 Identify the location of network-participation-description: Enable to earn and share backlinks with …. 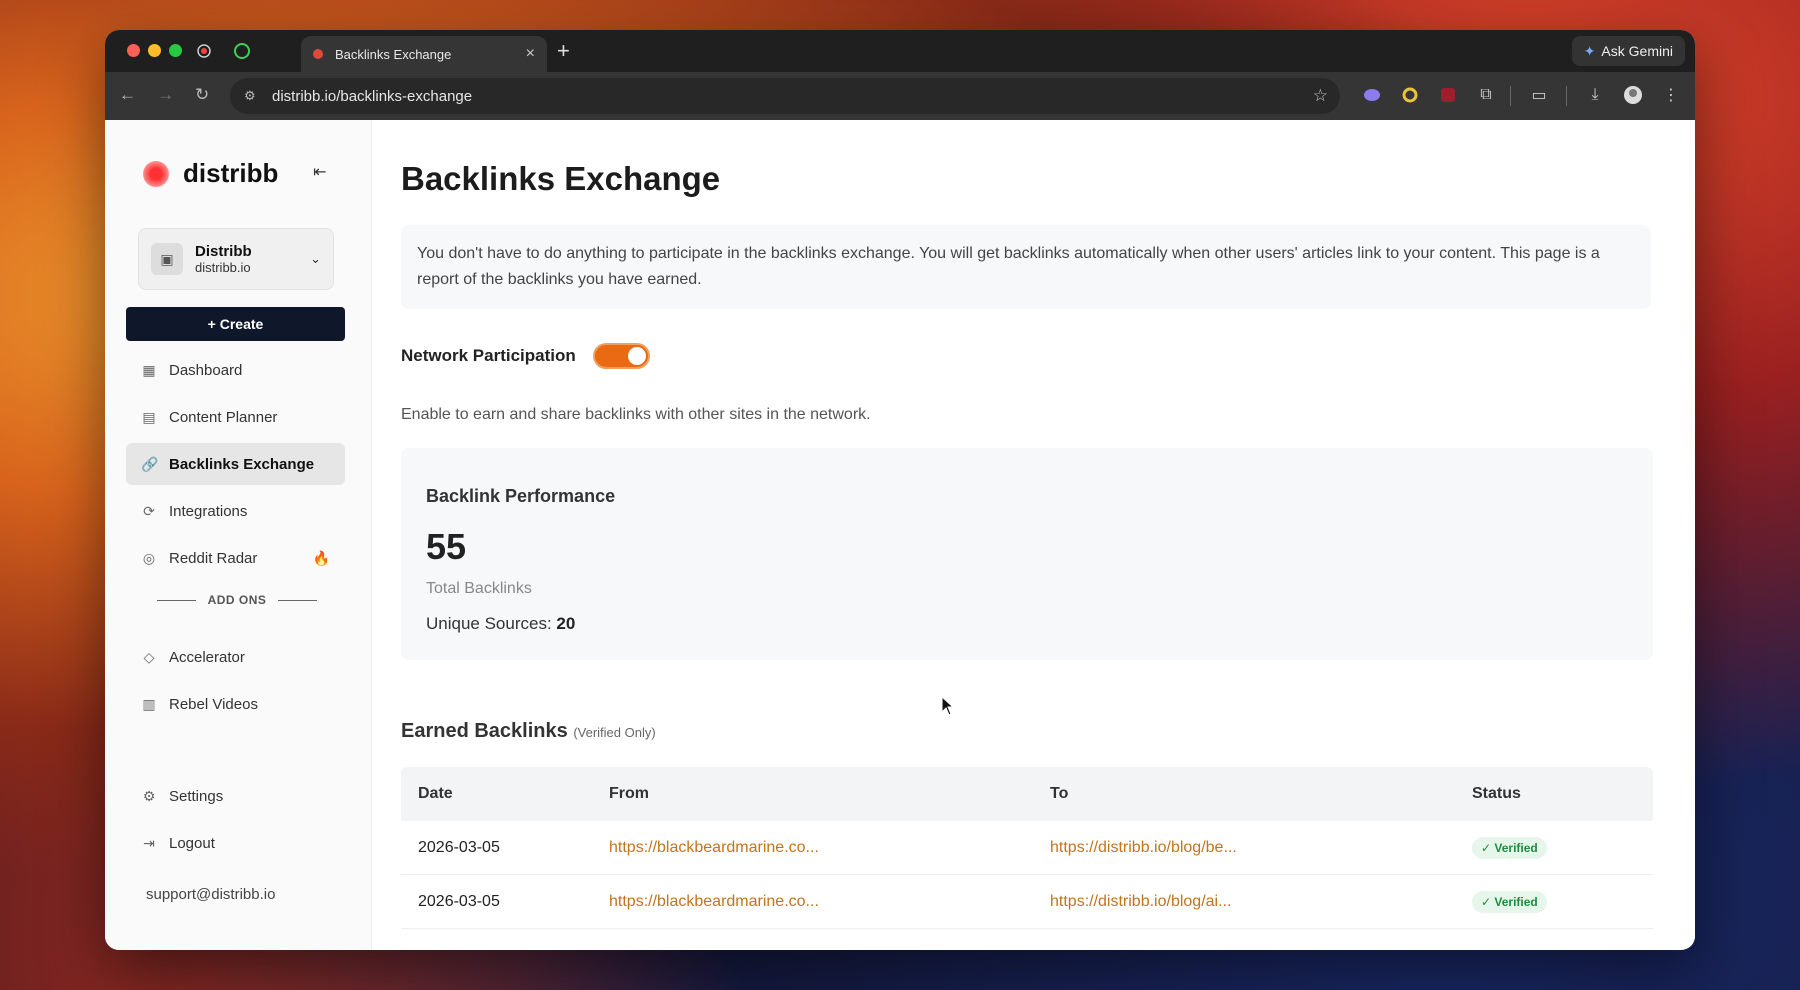
(636, 414).